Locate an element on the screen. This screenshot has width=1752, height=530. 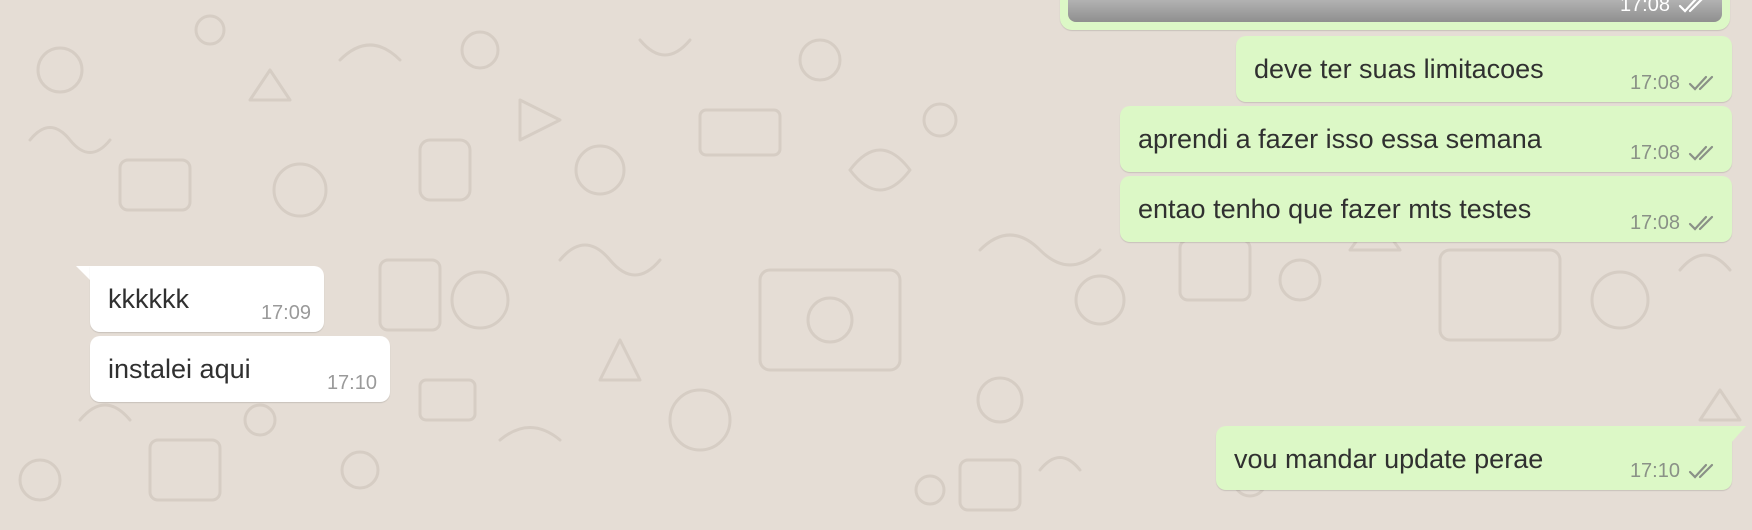
message-text: instalei aqui is located at coordinates (179, 369).